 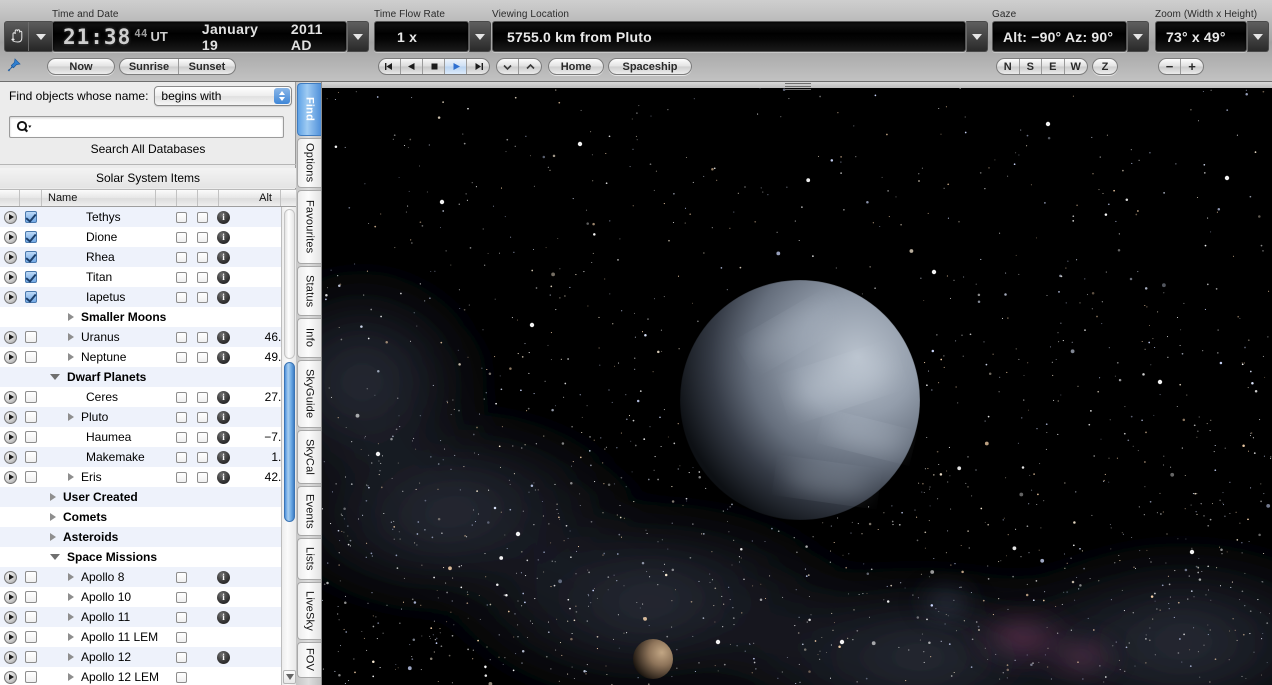 What do you see at coordinates (148, 149) in the screenshot?
I see `search-all-databases-link: Search All Databases` at bounding box center [148, 149].